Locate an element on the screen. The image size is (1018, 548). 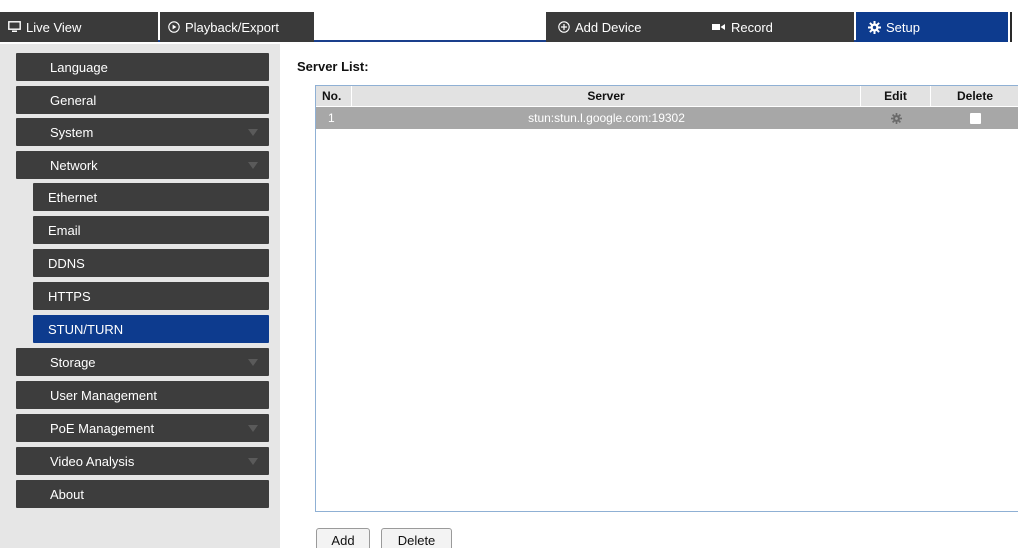
tab-add-device: Add Device is located at coordinates (624, 27).